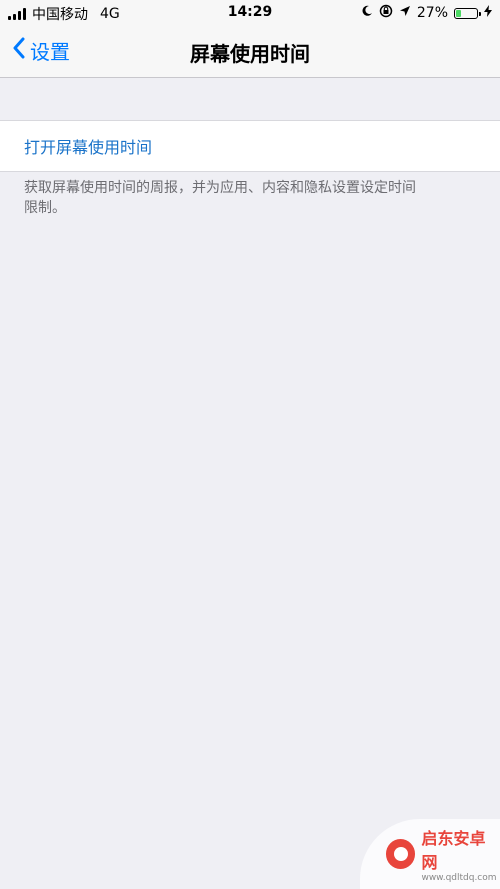 This screenshot has height=889, width=500. Describe the element at coordinates (467, 13) in the screenshot. I see `battery-icon` at that location.